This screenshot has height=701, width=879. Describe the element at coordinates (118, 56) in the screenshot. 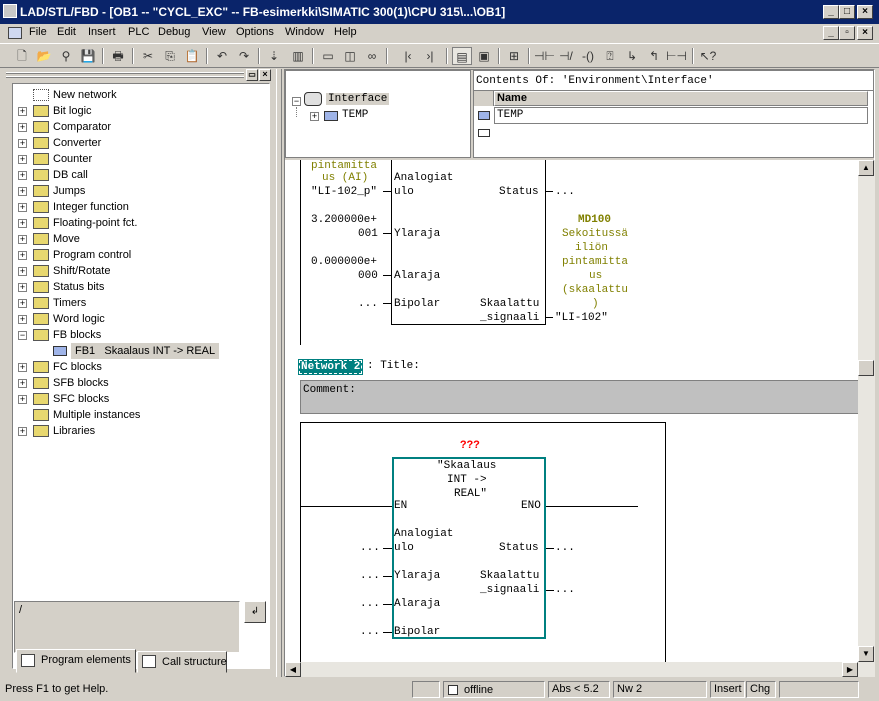

I see `print-icon: 🖶` at that location.